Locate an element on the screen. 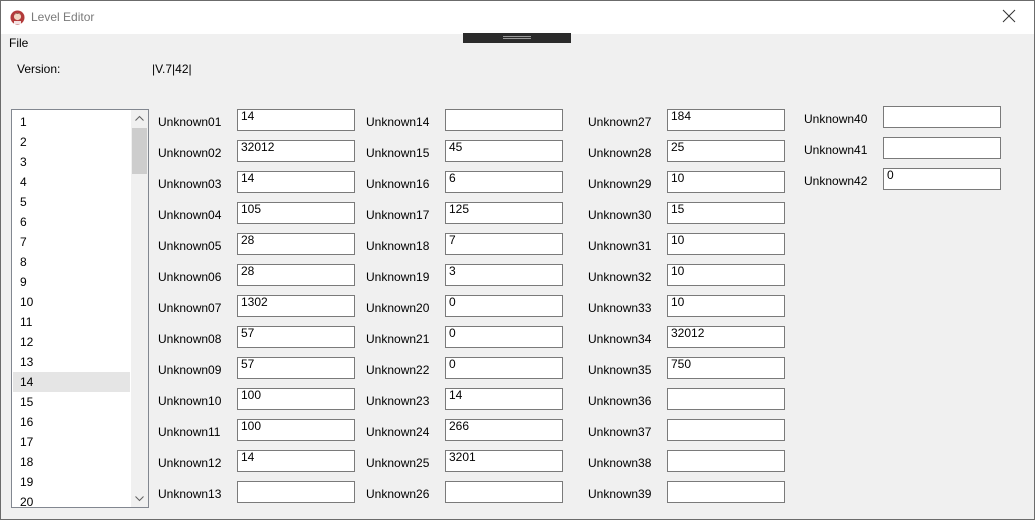 This screenshot has width=1035, height=520. level-list-item: 2 is located at coordinates (71, 142).